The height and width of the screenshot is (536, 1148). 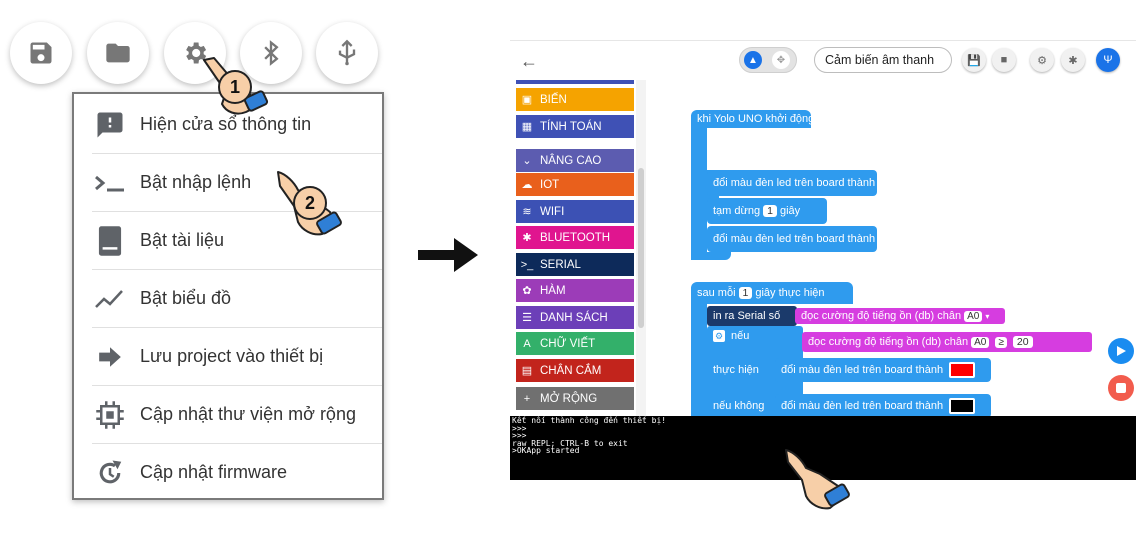 I want to click on threshold-input: 20, so click(x=1022, y=342).